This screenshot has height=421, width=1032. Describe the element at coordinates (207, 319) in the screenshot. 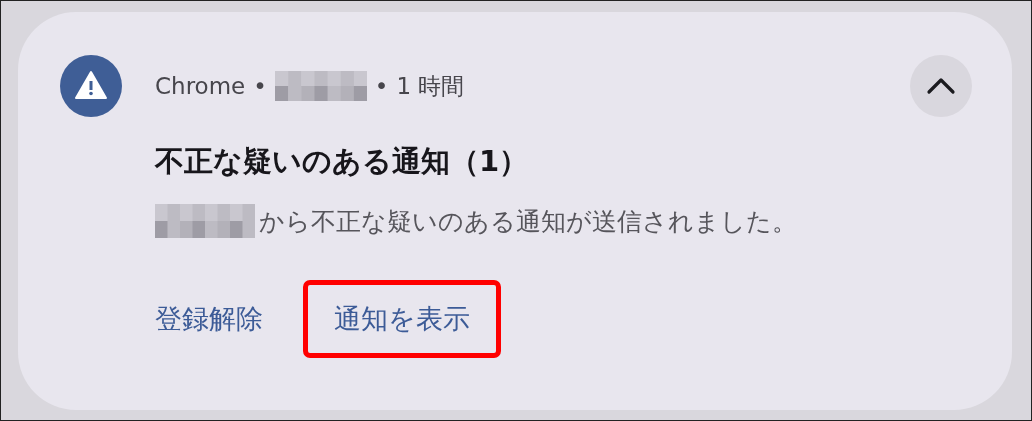

I see `action-button: 登録解除` at that location.